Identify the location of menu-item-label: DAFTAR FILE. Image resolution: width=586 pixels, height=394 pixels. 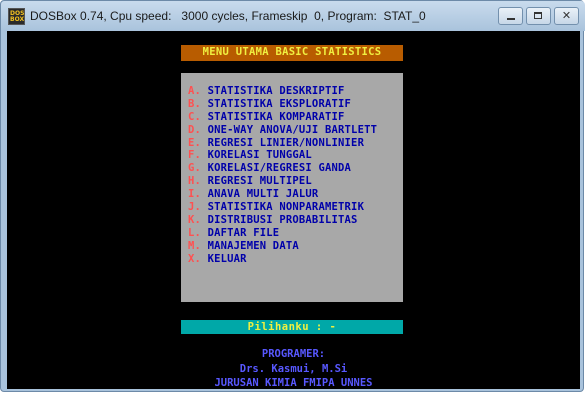
(243, 232).